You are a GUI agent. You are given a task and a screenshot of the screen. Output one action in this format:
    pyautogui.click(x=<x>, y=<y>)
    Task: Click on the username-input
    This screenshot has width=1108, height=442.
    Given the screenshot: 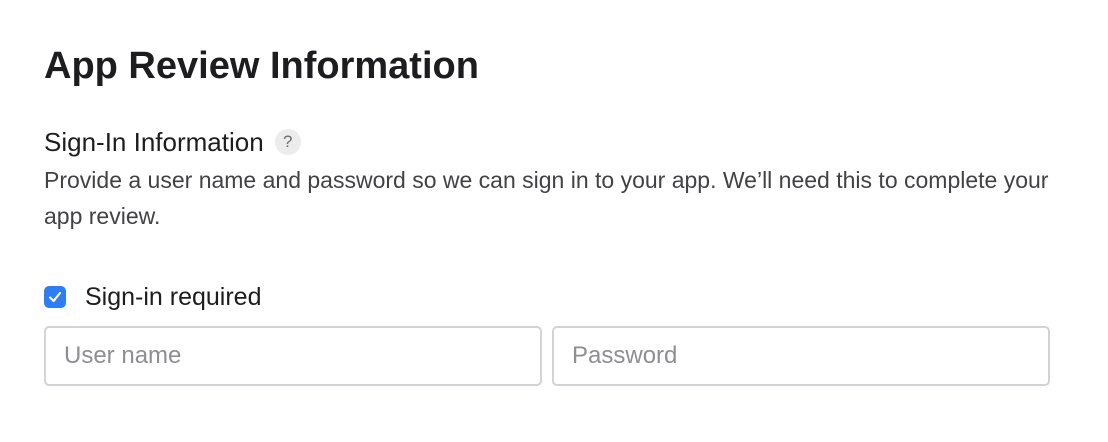 What is the action you would take?
    pyautogui.click(x=293, y=356)
    